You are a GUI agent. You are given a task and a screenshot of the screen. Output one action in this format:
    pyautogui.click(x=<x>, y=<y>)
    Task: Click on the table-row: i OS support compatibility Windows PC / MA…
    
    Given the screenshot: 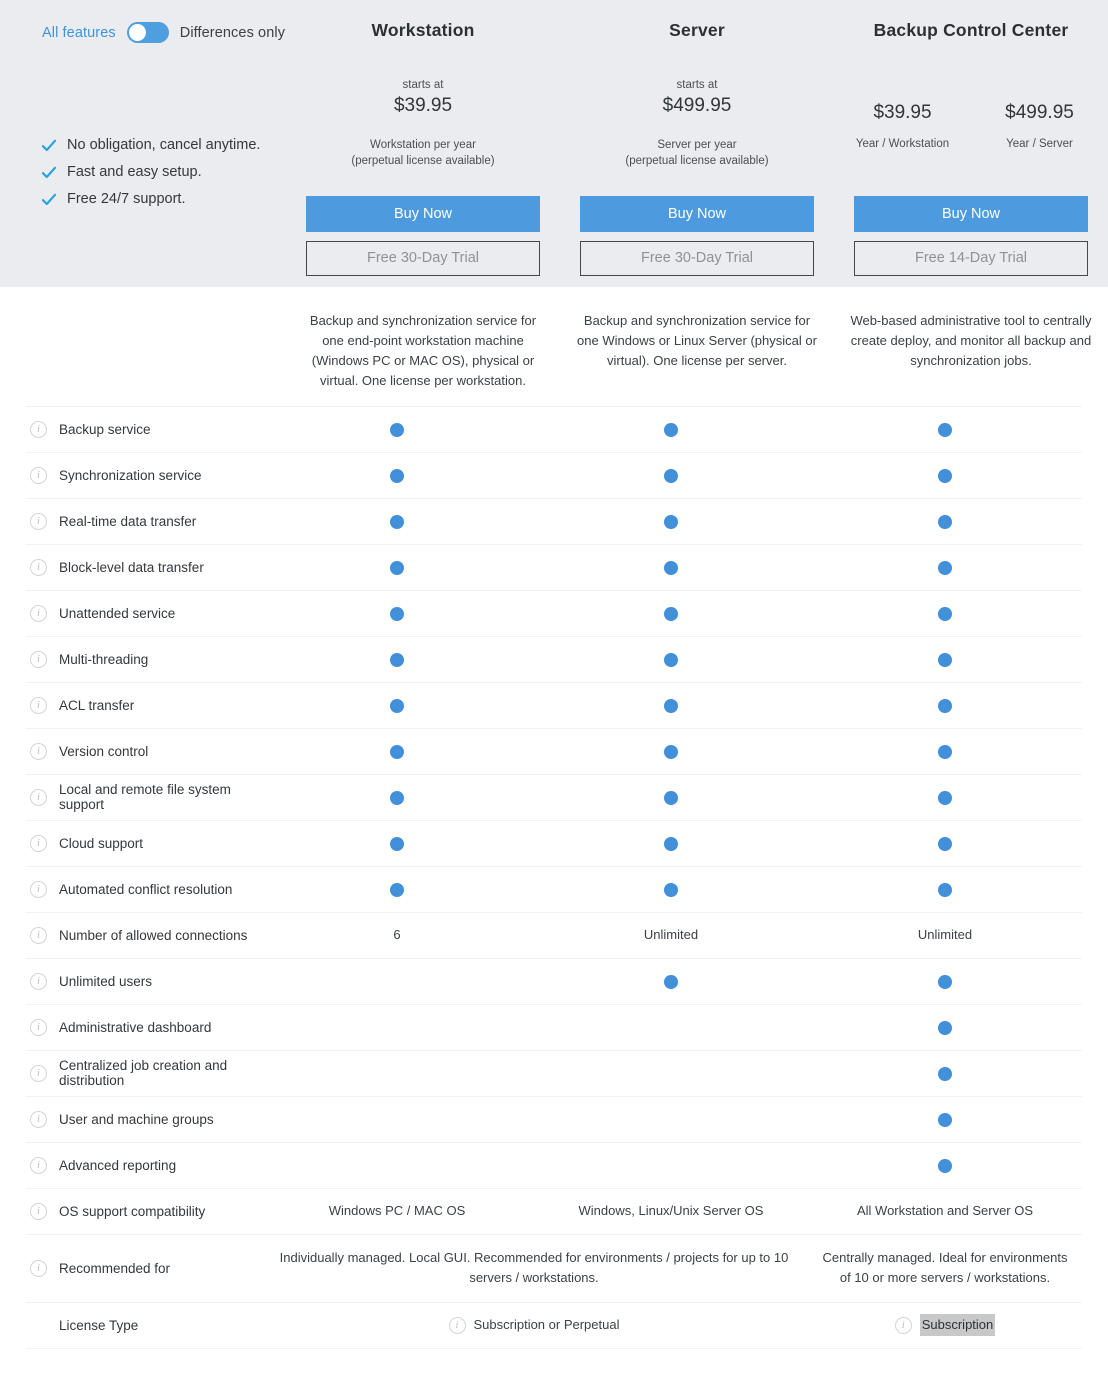 What is the action you would take?
    pyautogui.click(x=554, y=1210)
    